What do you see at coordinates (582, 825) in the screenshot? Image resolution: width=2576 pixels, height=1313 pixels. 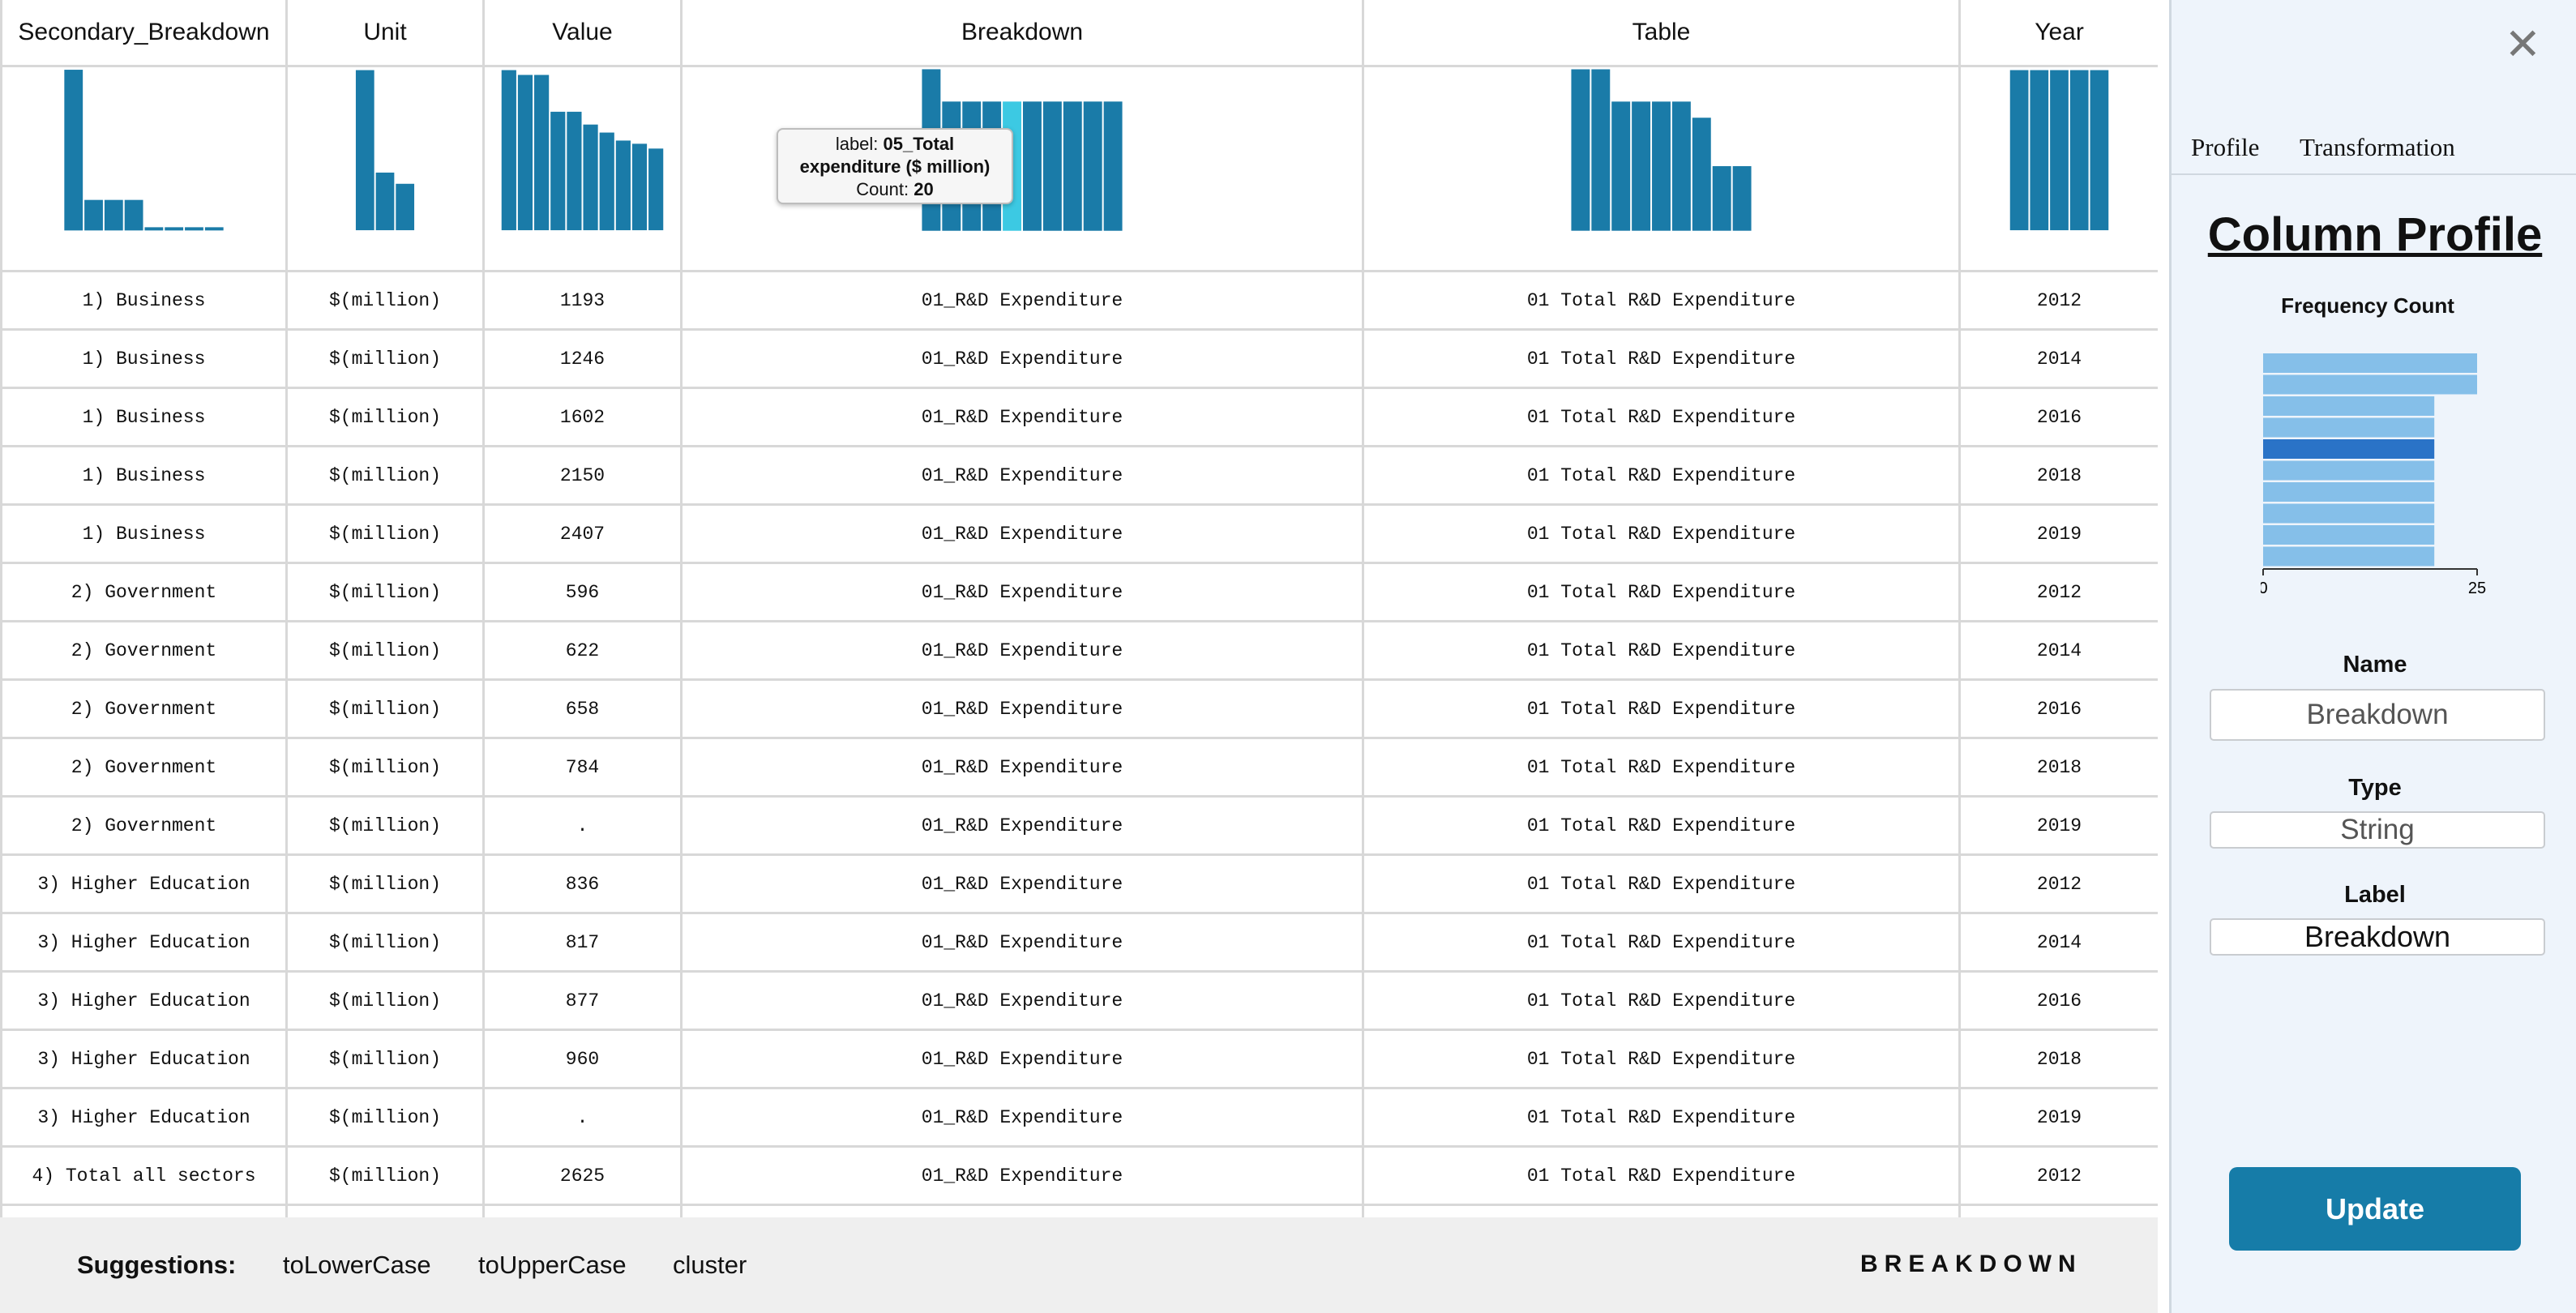 I see `table-cell: .` at bounding box center [582, 825].